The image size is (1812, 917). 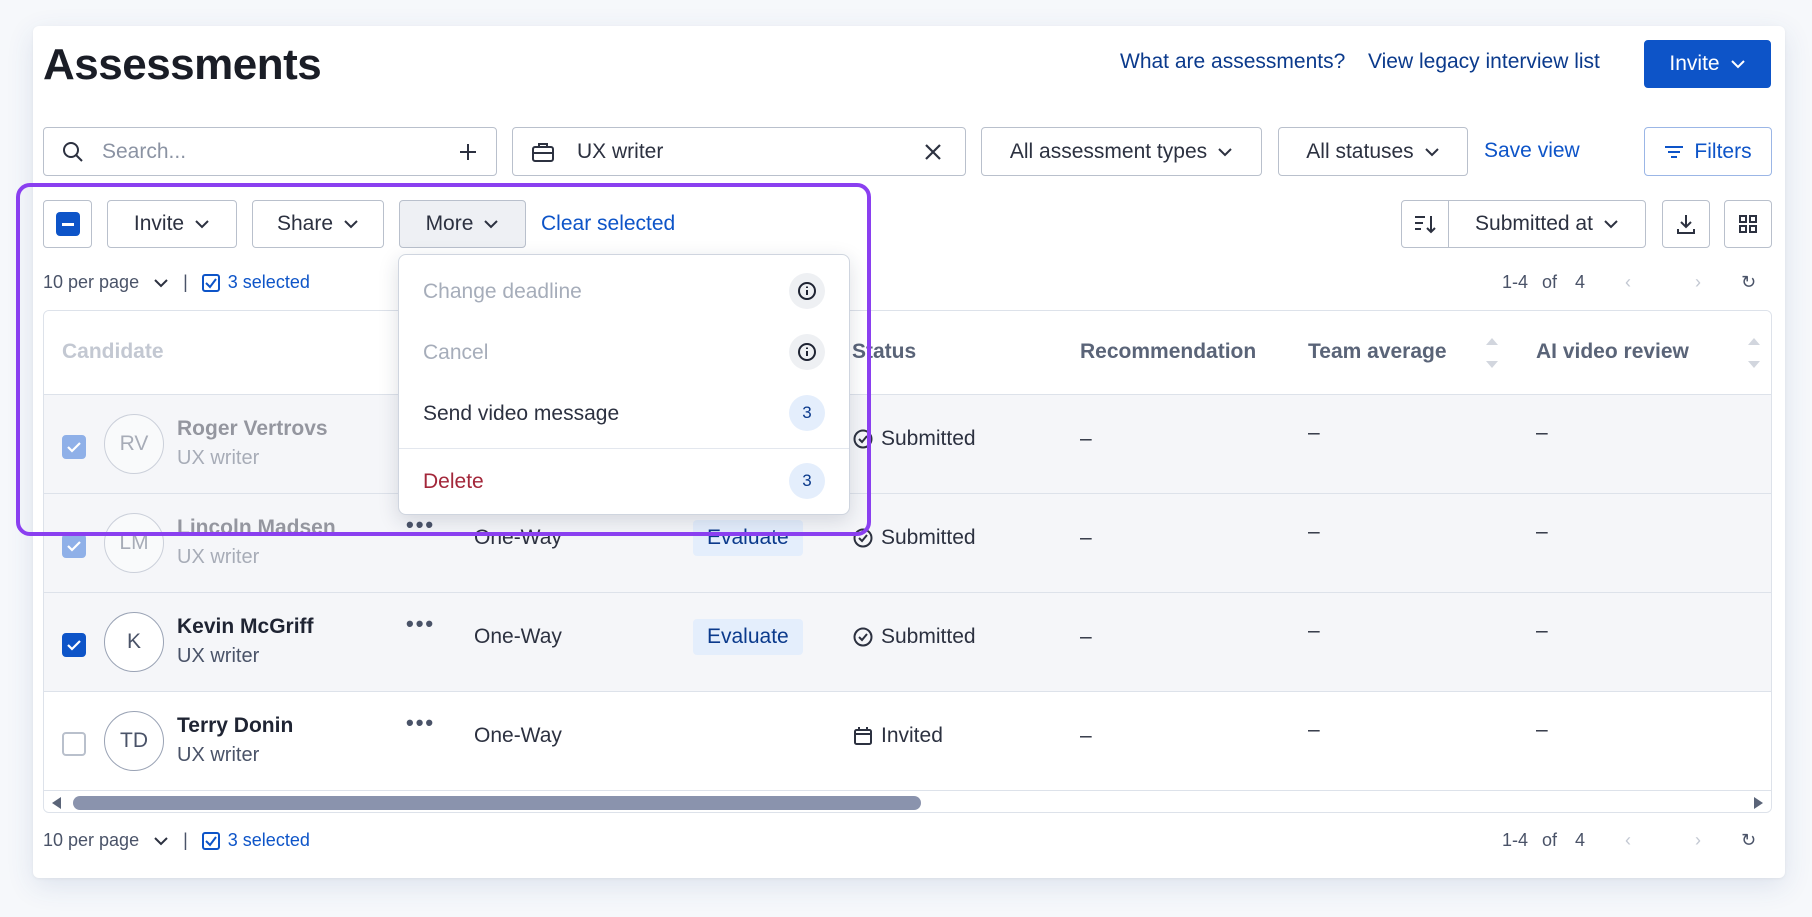 I want to click on statuses-dropdown: All statuses, so click(x=1373, y=151).